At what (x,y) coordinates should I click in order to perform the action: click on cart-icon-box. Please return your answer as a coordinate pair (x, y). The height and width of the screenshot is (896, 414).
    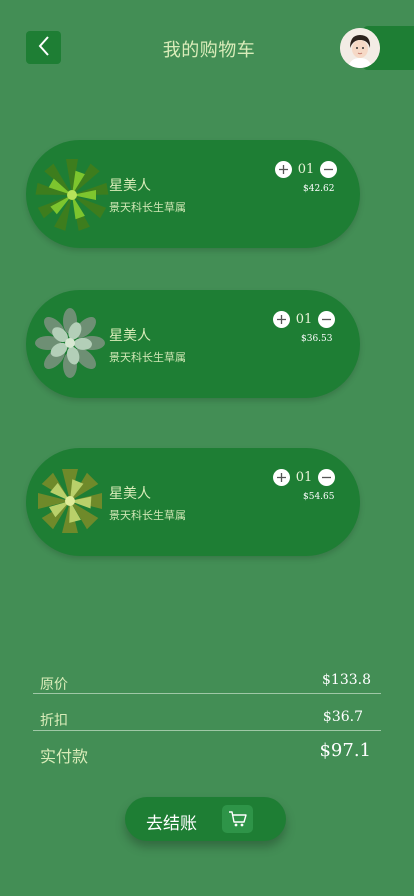
    Looking at the image, I should click on (237, 819).